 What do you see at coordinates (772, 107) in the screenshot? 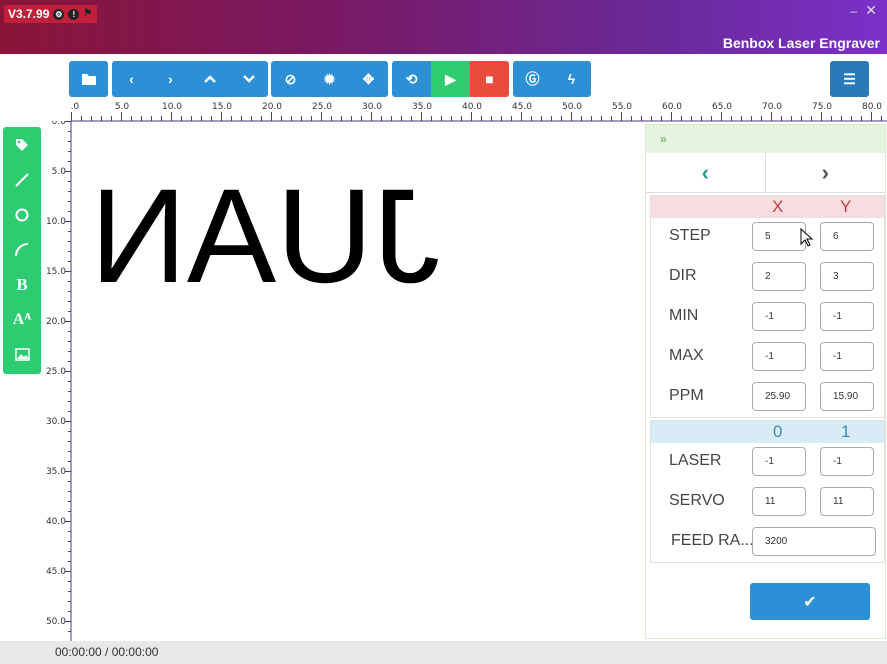
I see `ruler-label: 70.0` at bounding box center [772, 107].